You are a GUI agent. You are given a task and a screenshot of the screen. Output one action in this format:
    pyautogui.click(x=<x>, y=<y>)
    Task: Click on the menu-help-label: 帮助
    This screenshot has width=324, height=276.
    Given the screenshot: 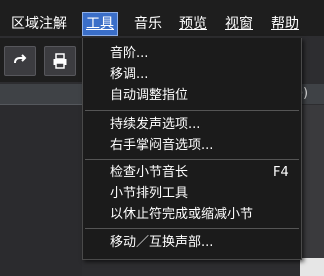 What is the action you would take?
    pyautogui.click(x=285, y=24)
    